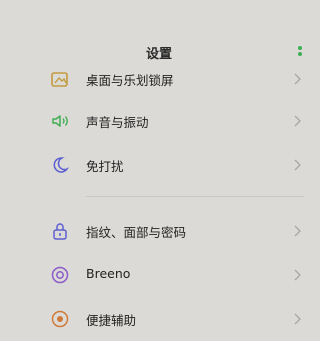  What do you see at coordinates (60, 275) in the screenshot?
I see `breeno-icon` at bounding box center [60, 275].